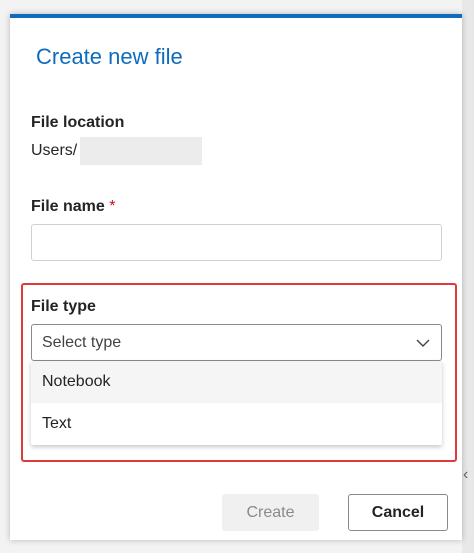 This screenshot has width=474, height=553. I want to click on cancel-button: Cancel, so click(398, 512).